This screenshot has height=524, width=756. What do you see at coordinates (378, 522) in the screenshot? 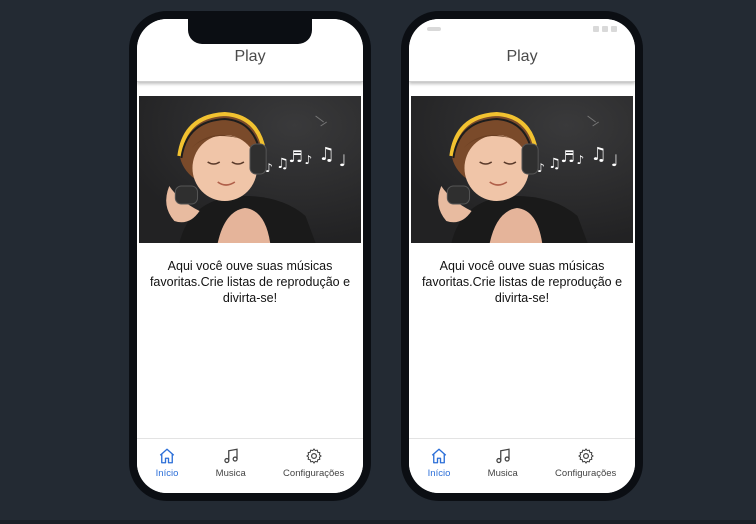
I see `bottom-strip` at bounding box center [378, 522].